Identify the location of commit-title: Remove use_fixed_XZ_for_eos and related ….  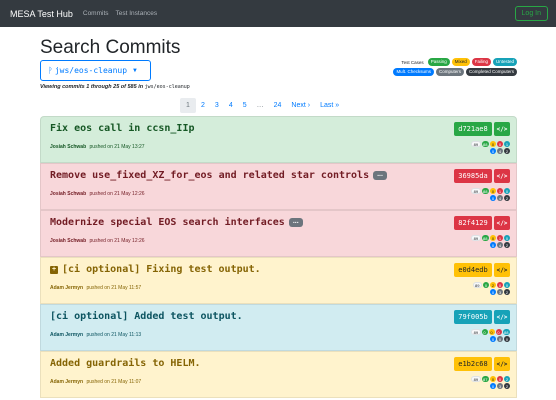
(218, 175).